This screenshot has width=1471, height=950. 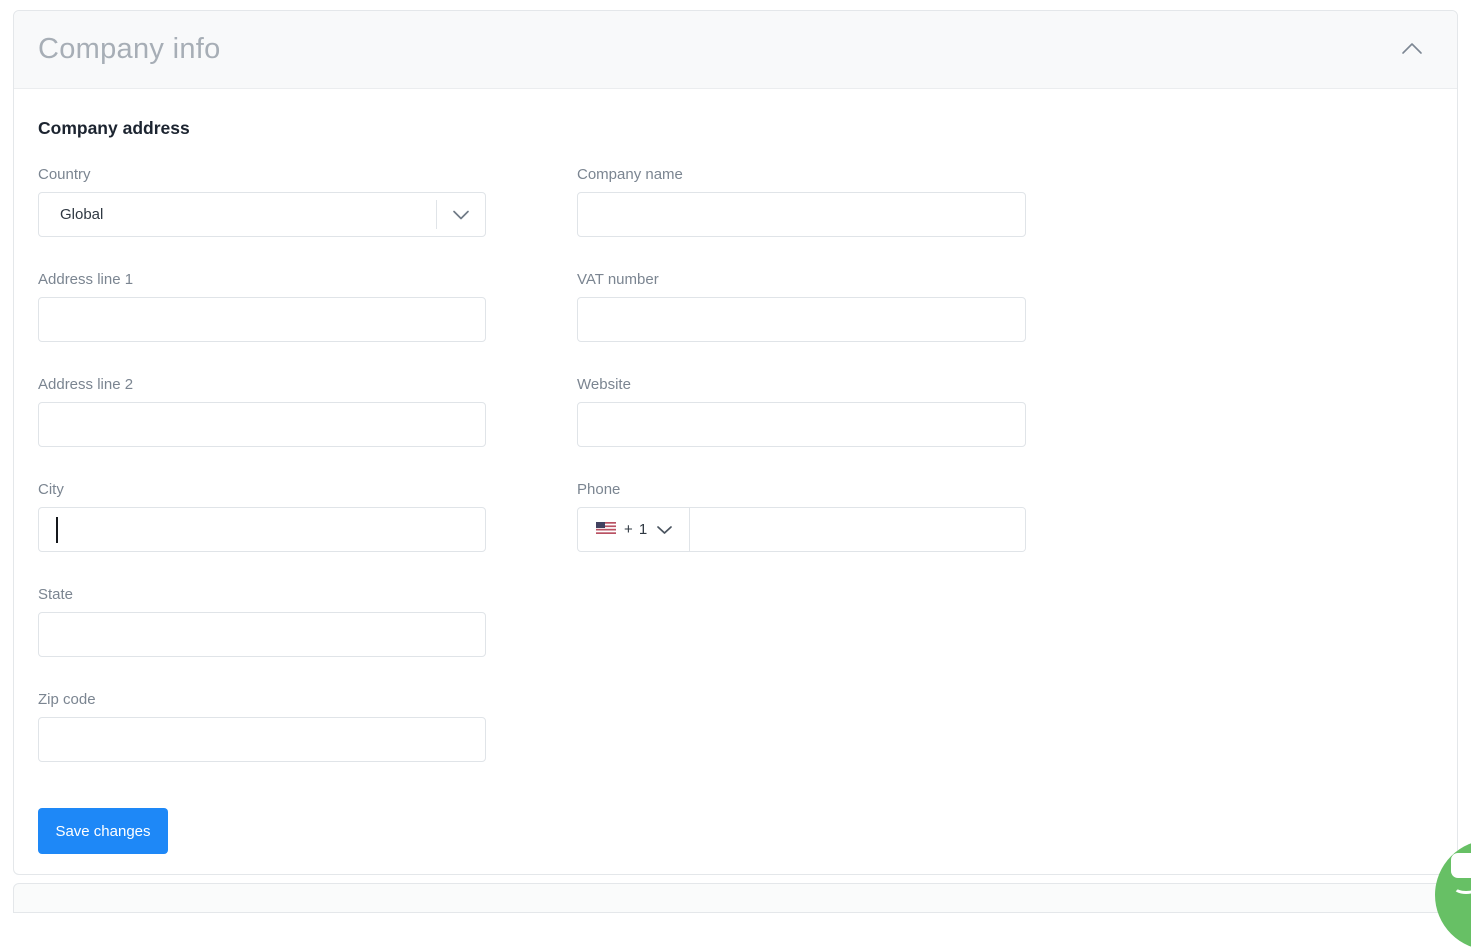 What do you see at coordinates (86, 384) in the screenshot?
I see `address-line-2-label: Address line 2` at bounding box center [86, 384].